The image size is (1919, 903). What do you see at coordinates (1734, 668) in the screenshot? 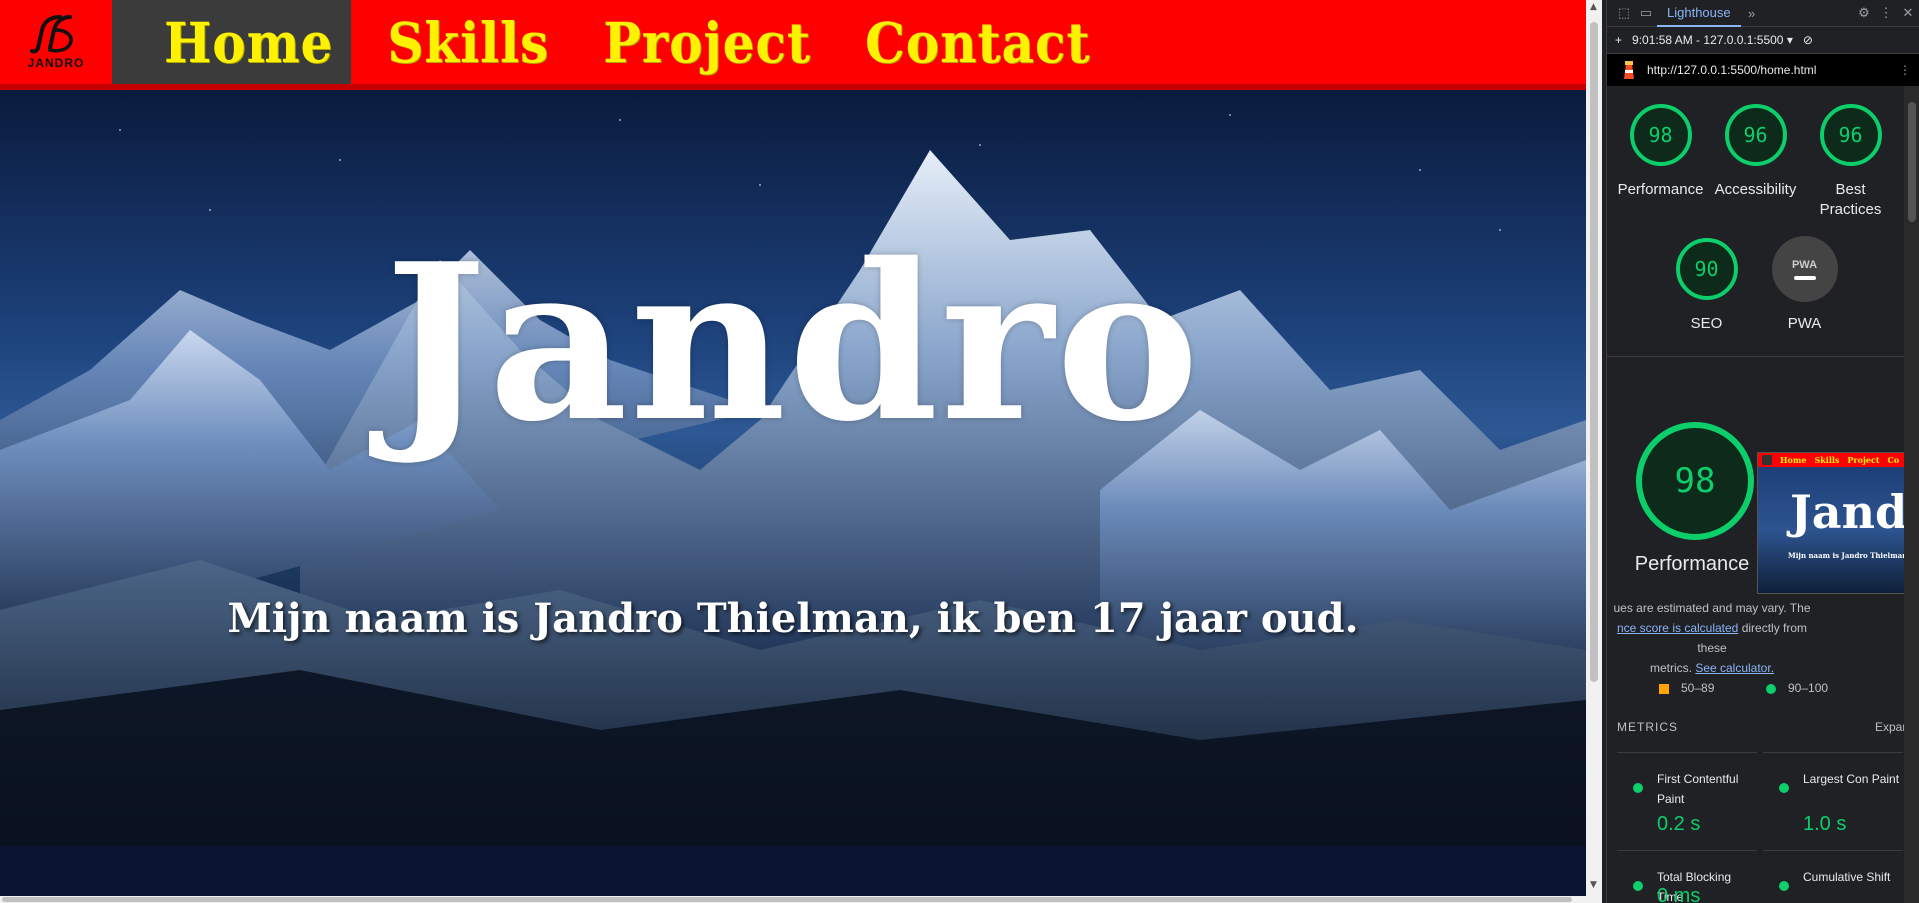
I see `see-calculator-link: See calculator.` at bounding box center [1734, 668].